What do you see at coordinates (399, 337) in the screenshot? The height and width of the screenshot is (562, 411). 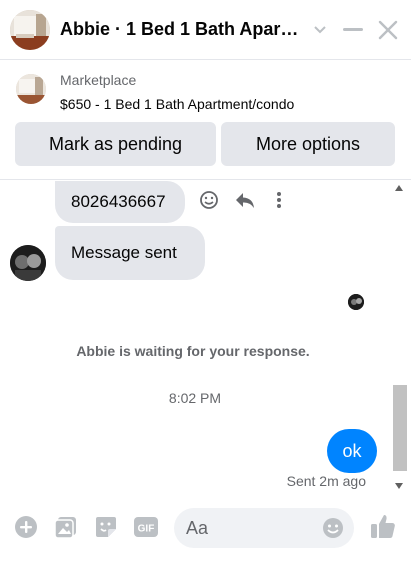 I see `chat-scrollbar` at bounding box center [399, 337].